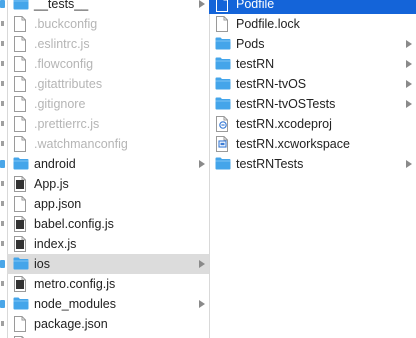 Image resolution: width=416 pixels, height=338 pixels. I want to click on file-row: testRN.xcworkspace, so click(312, 144).